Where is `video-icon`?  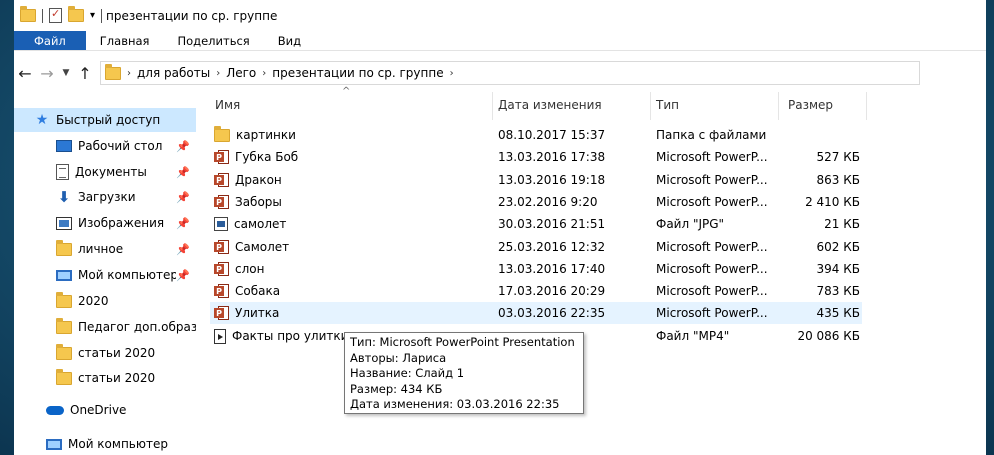 video-icon is located at coordinates (220, 336).